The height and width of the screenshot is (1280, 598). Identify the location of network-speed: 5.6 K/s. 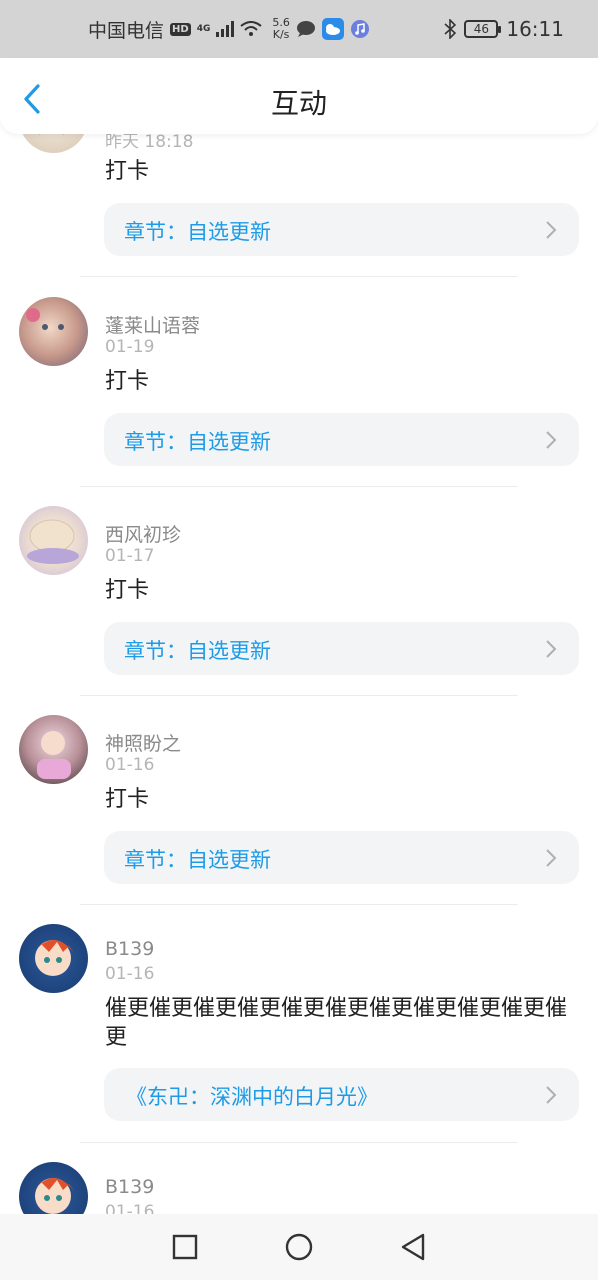
(281, 29).